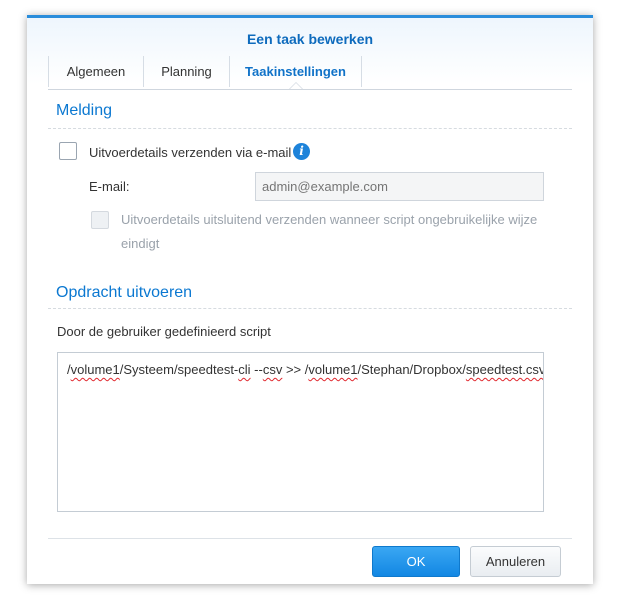 The width and height of the screenshot is (620, 606). Describe the element at coordinates (295, 85) in the screenshot. I see `active-tab-pointer` at that location.